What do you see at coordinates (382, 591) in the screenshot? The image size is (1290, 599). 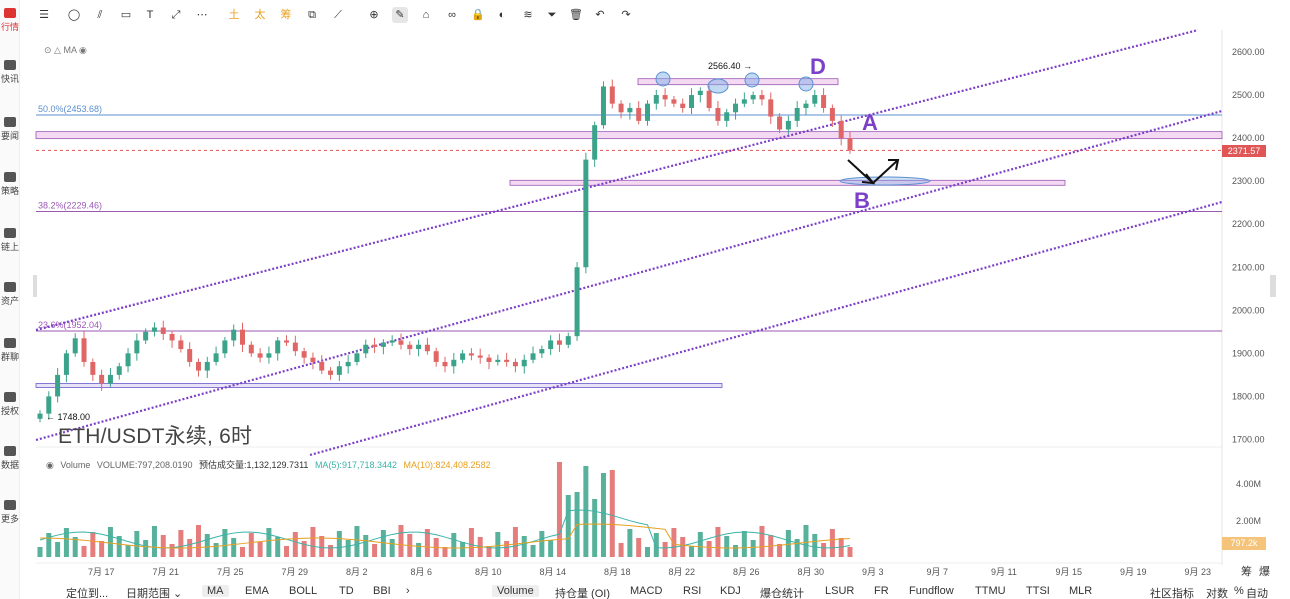 I see `indicator-bbi: BBI` at bounding box center [382, 591].